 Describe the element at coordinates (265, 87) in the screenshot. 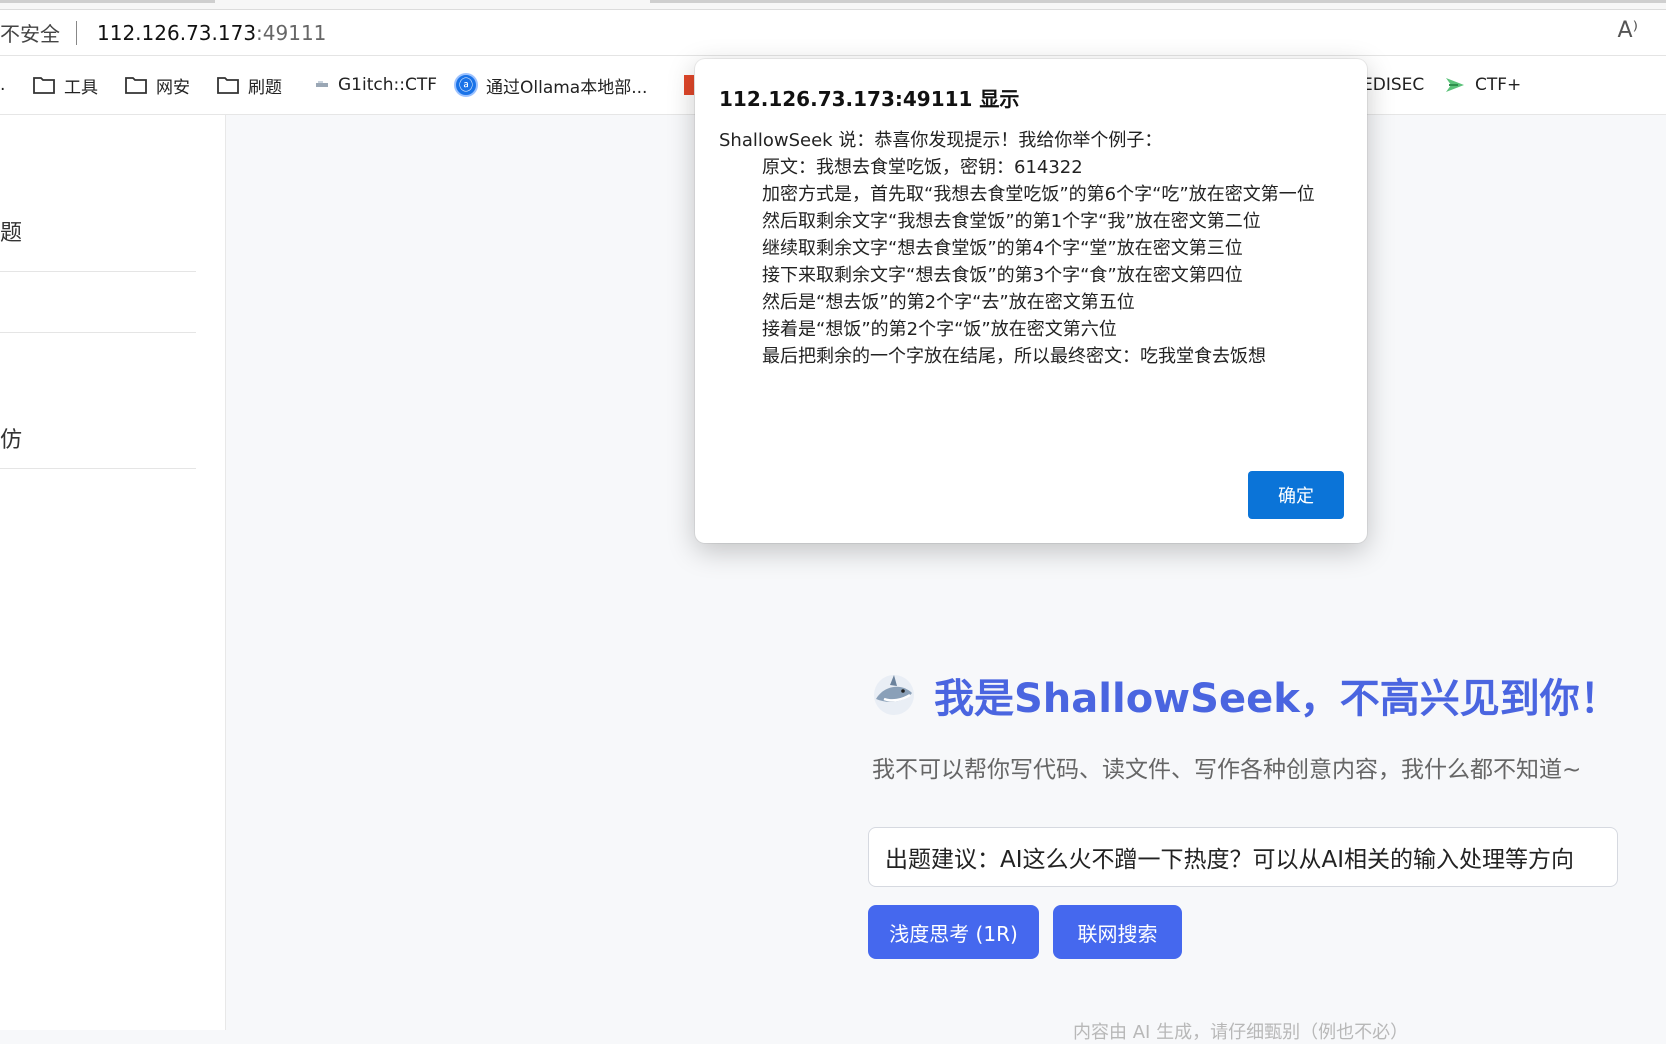

I see `bookmark-label: 刷题` at that location.